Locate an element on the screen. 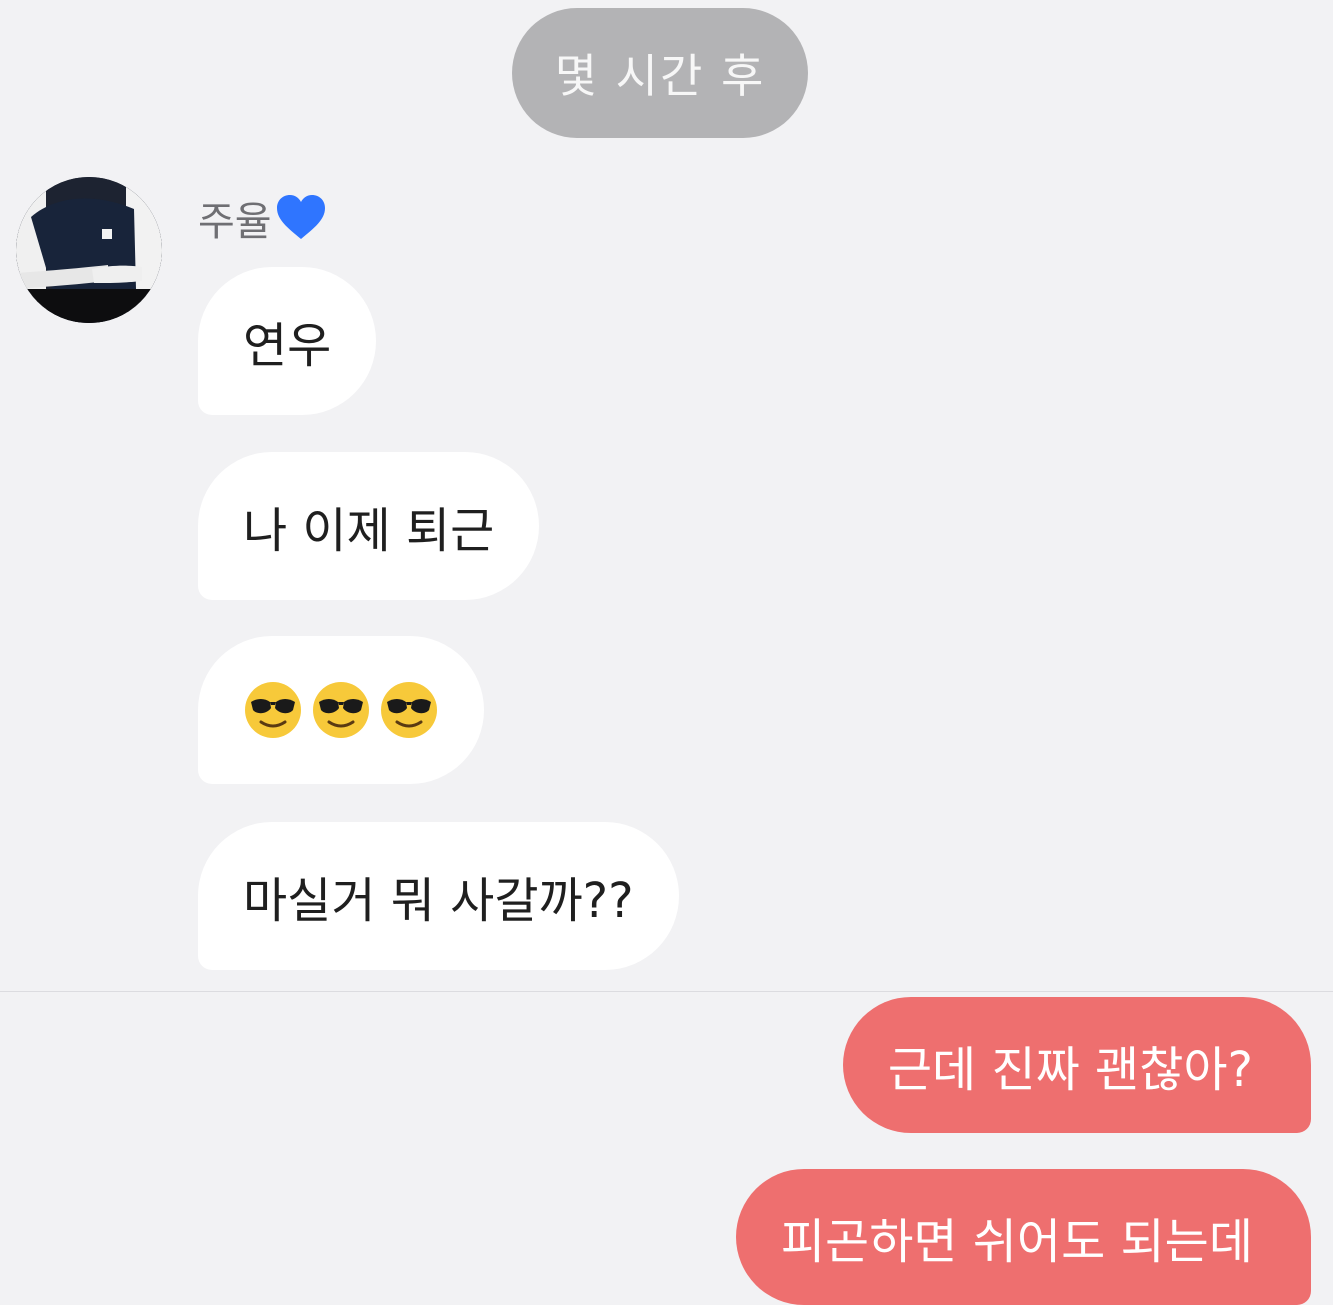 The height and width of the screenshot is (1305, 1333). incoming-message: 나 이제 퇴근 is located at coordinates (369, 526).